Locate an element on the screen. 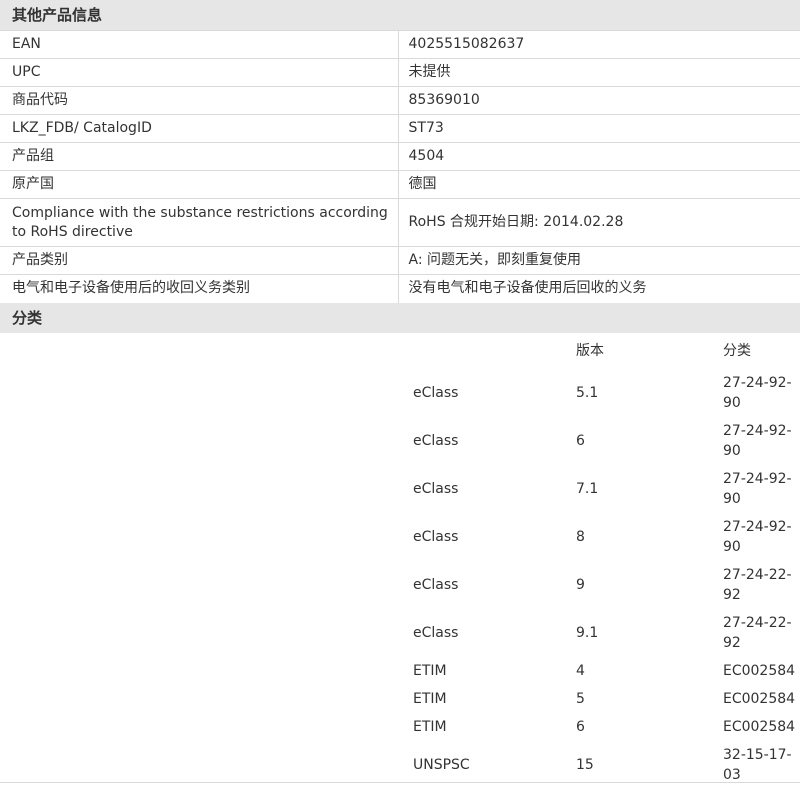 This screenshot has width=800, height=796. info-value: 4025515082637 is located at coordinates (599, 44).